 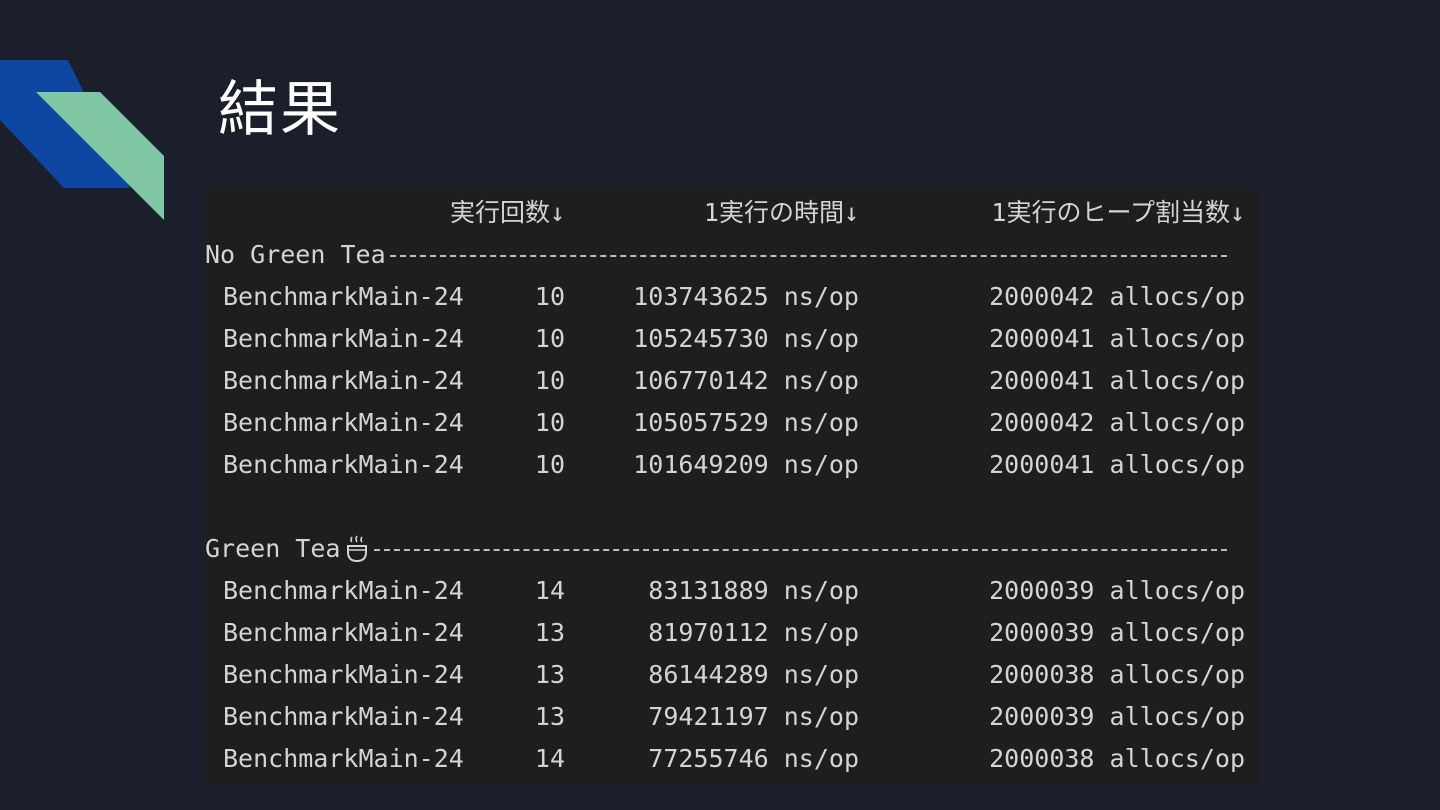 What do you see at coordinates (746, 464) in the screenshot?
I see `time-per-op: 101649209 ns/op` at bounding box center [746, 464].